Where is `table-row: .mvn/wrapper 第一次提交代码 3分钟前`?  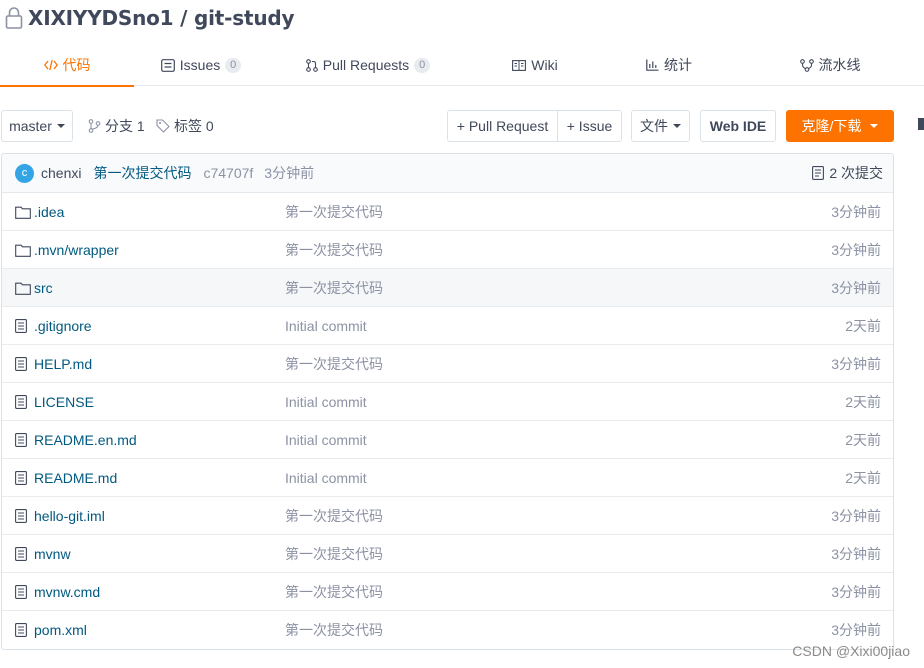 table-row: .mvn/wrapper 第一次提交代码 3分钟前 is located at coordinates (447, 250).